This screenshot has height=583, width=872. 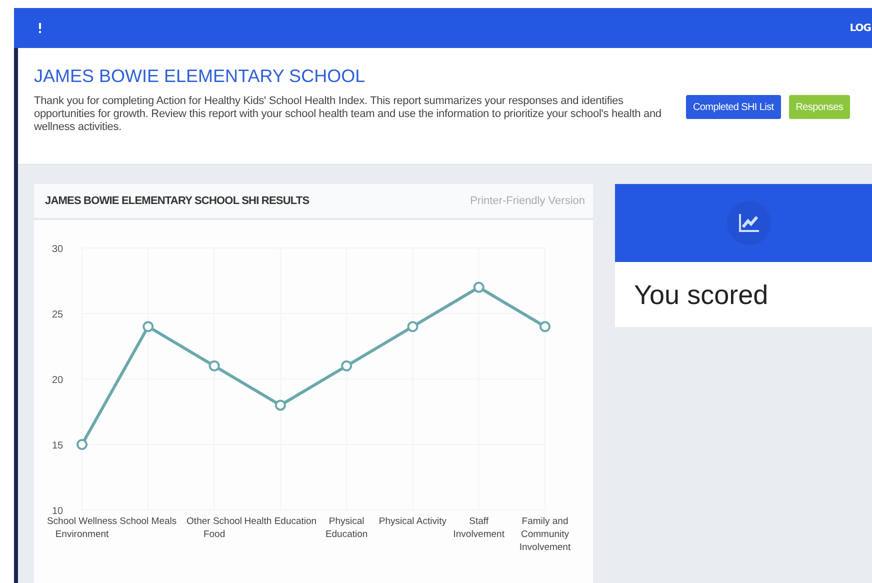 I want to click on login-link: LOG, so click(x=860, y=28).